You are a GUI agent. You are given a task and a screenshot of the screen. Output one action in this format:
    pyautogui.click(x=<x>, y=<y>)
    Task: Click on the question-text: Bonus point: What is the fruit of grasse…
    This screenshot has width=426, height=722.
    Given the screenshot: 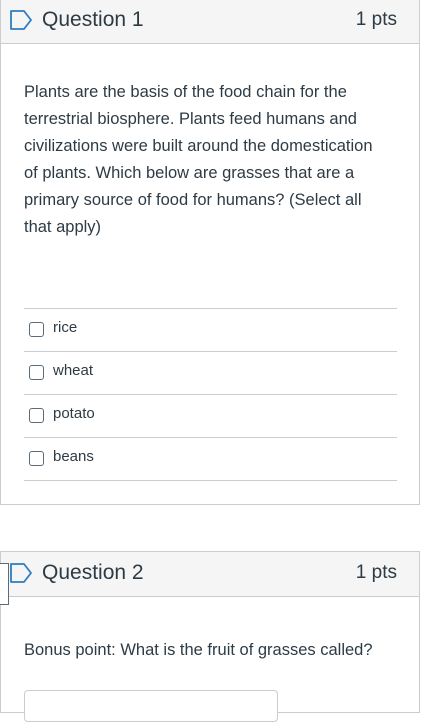 What is the action you would take?
    pyautogui.click(x=198, y=650)
    